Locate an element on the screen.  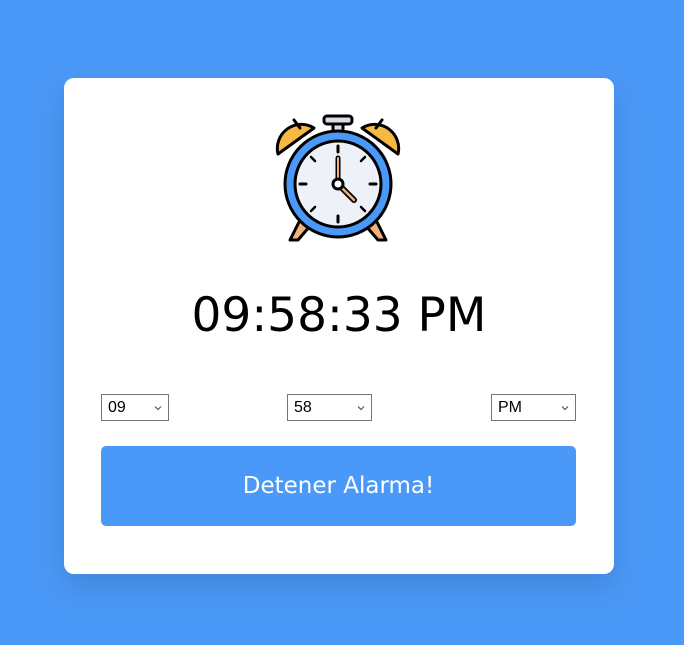
stop-alarm-button: Detener Alarma! is located at coordinates (338, 486).